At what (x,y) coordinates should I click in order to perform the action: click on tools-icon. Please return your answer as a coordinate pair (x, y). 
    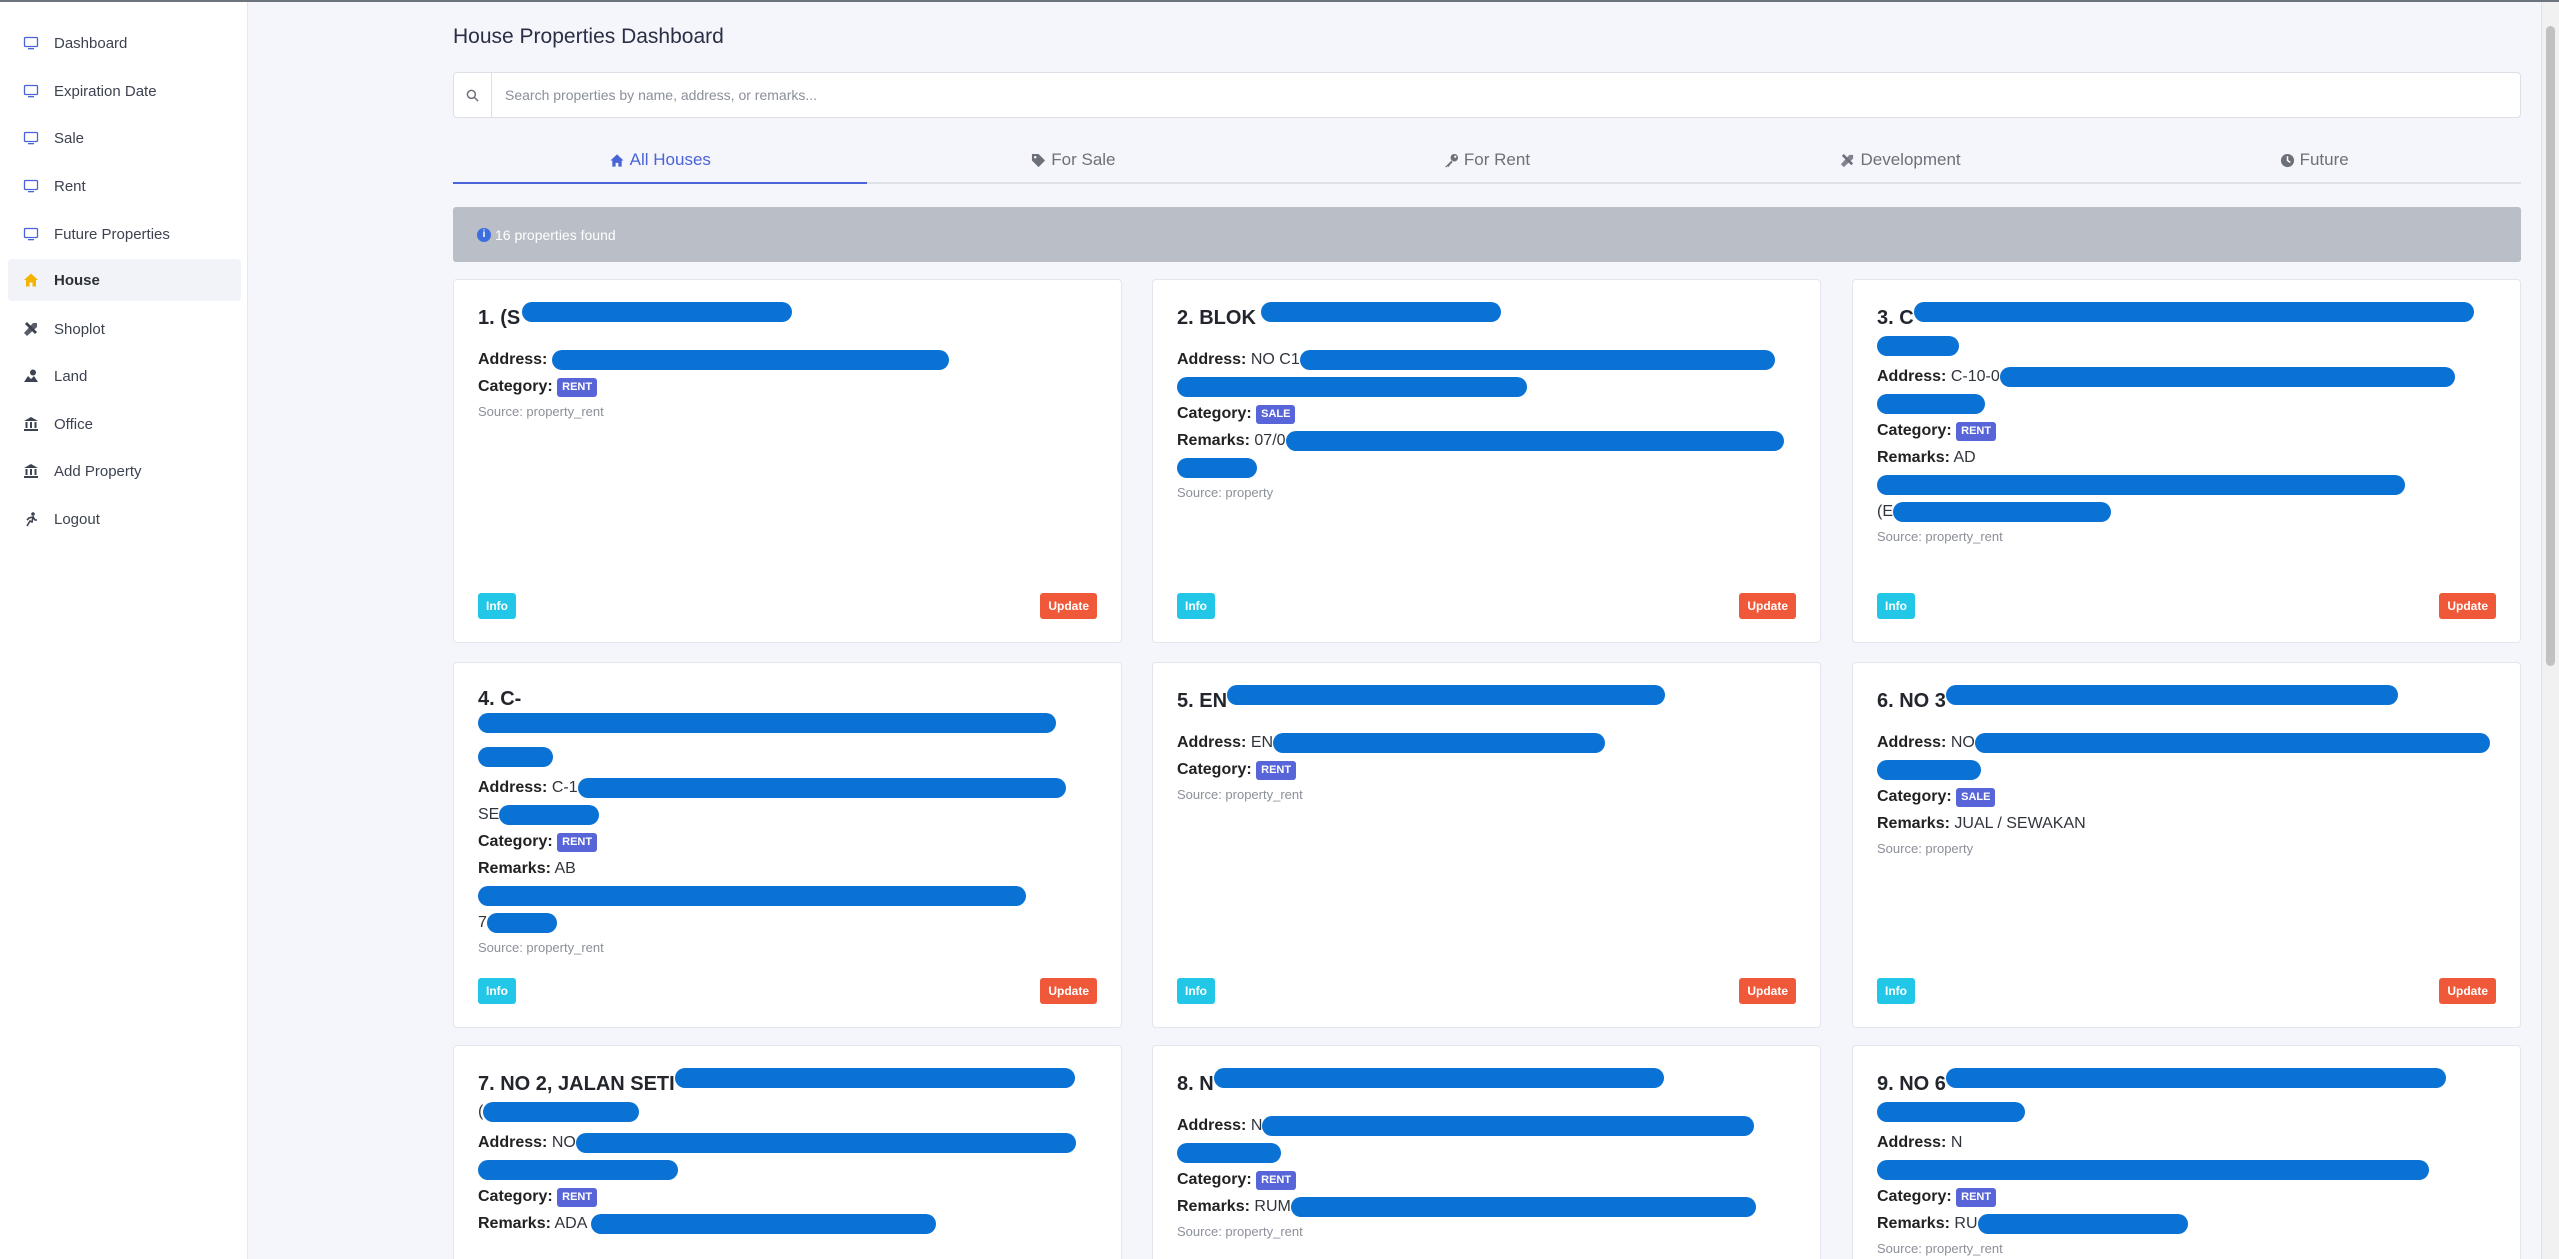
    Looking at the image, I should click on (1847, 160).